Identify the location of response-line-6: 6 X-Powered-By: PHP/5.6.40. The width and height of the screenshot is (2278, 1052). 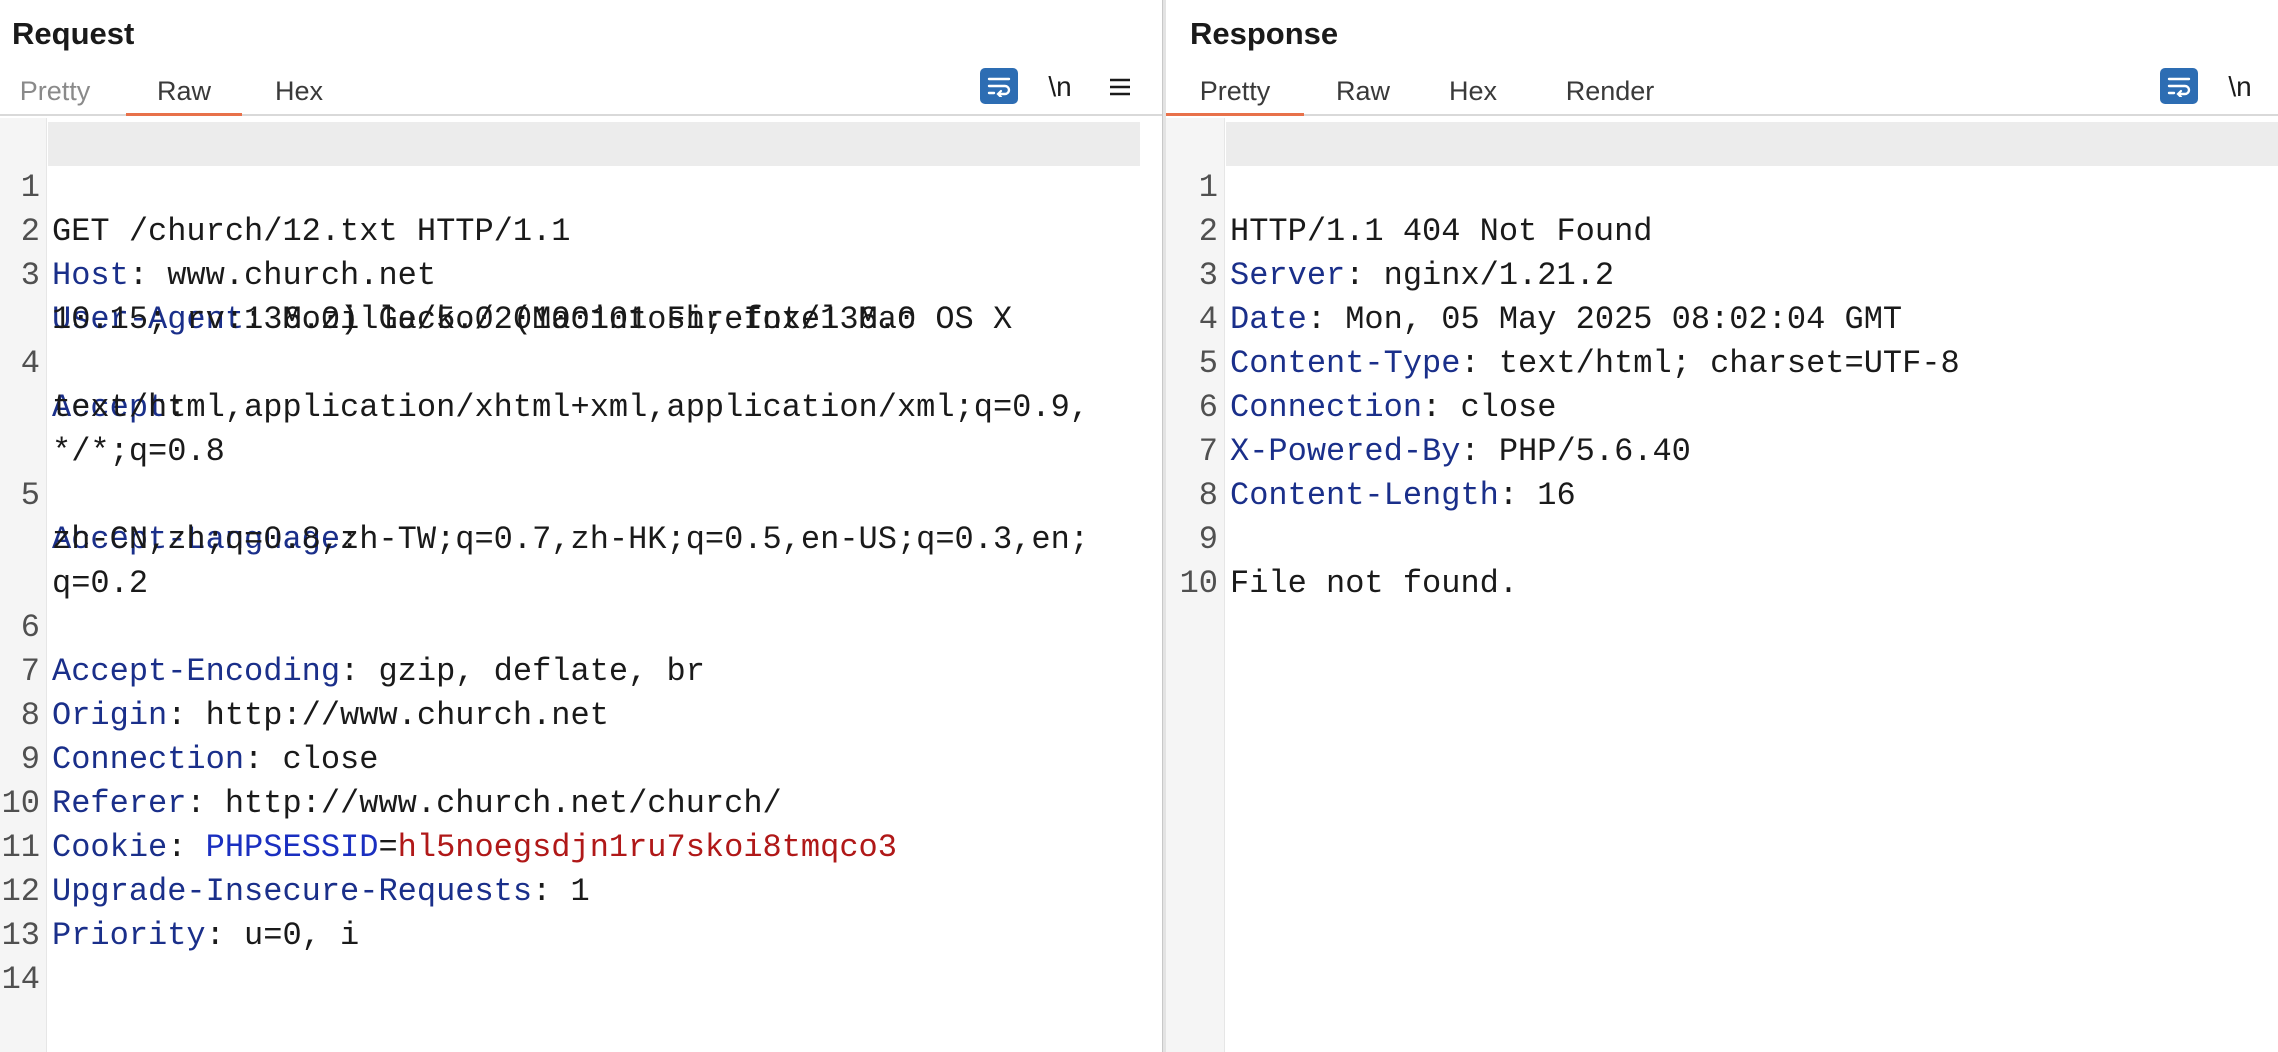
(1722, 406).